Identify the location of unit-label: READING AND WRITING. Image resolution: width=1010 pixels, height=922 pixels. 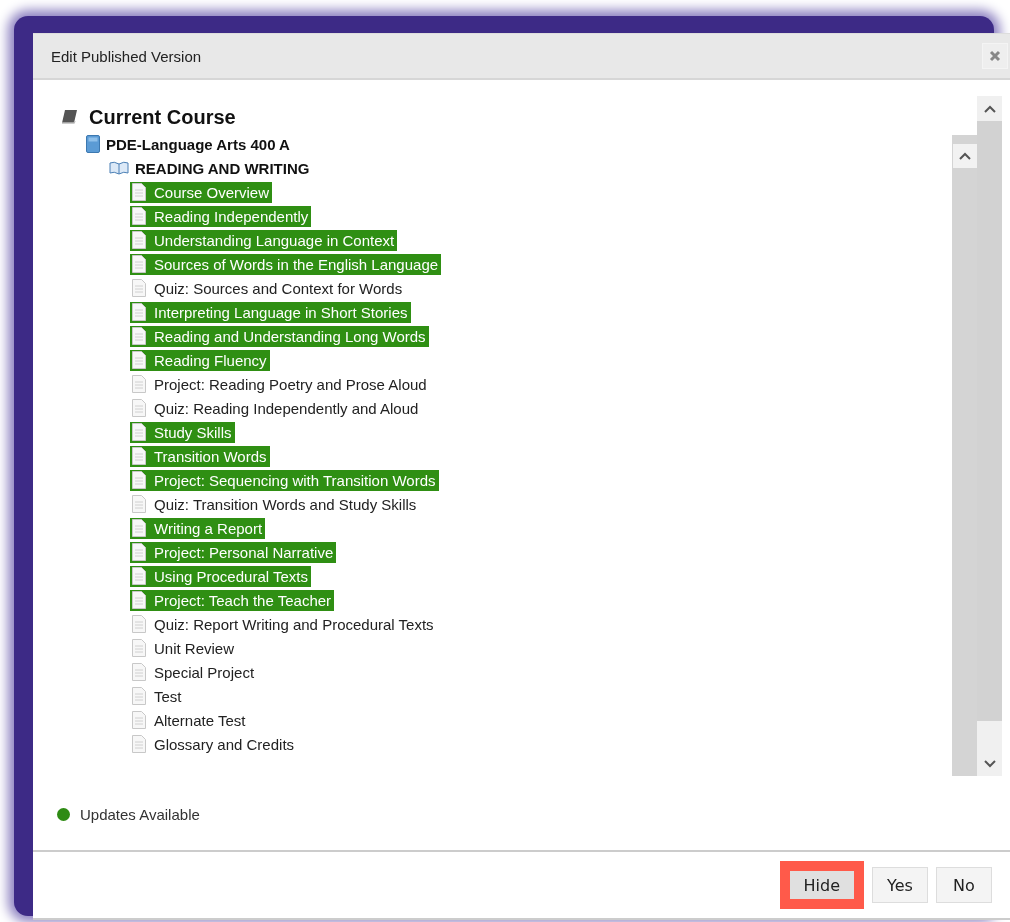
(222, 168).